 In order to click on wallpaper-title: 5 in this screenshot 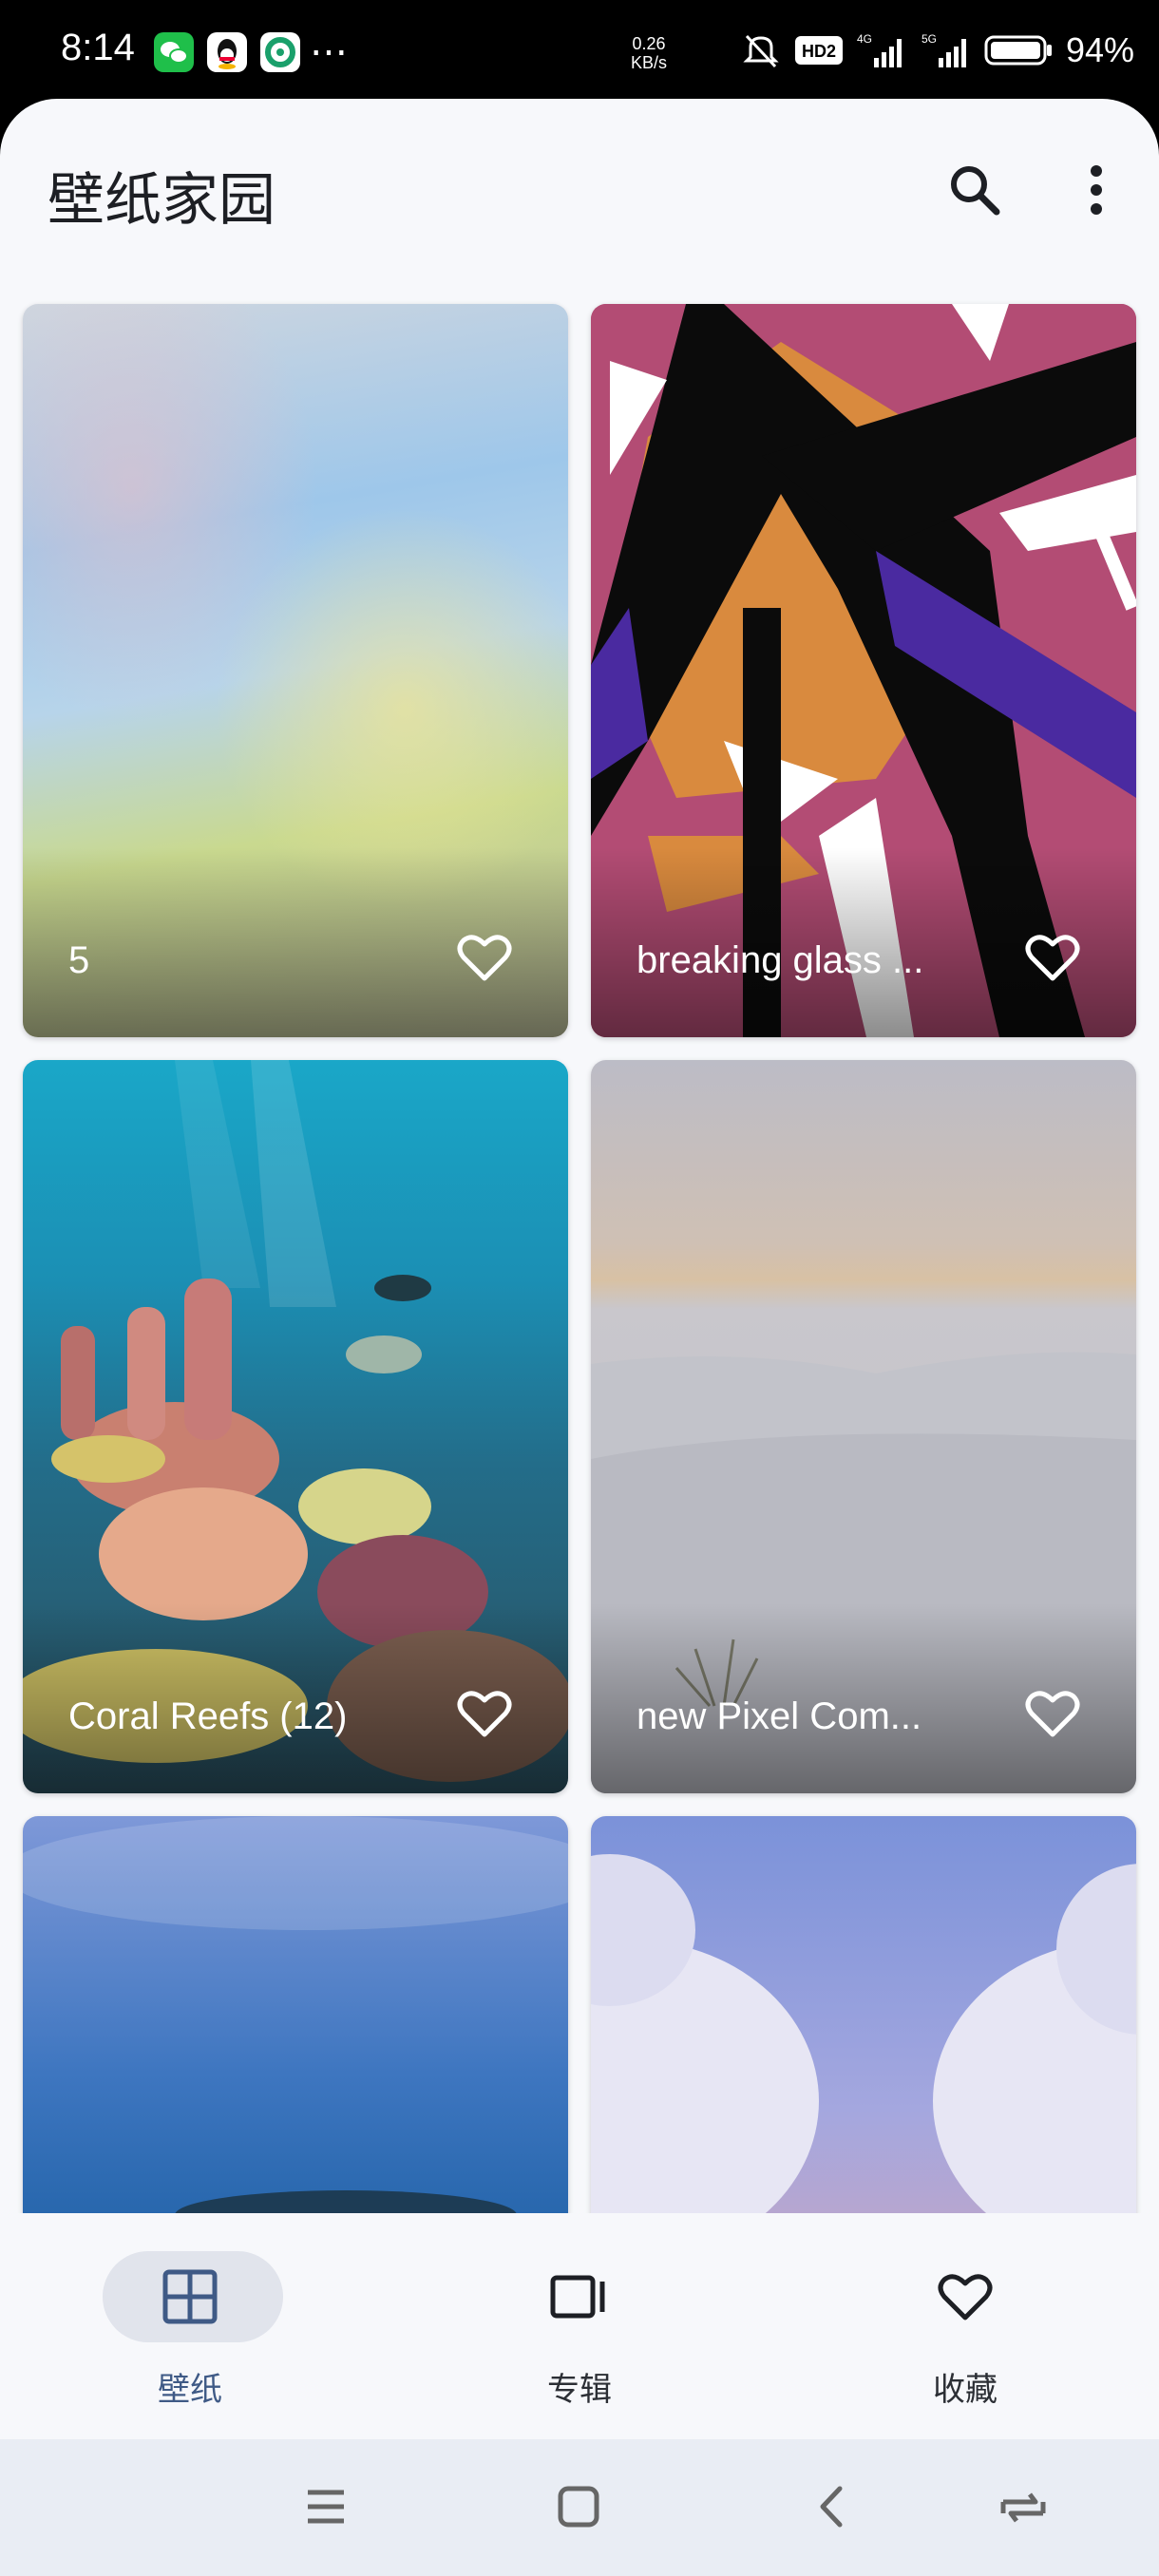, I will do `click(79, 960)`.